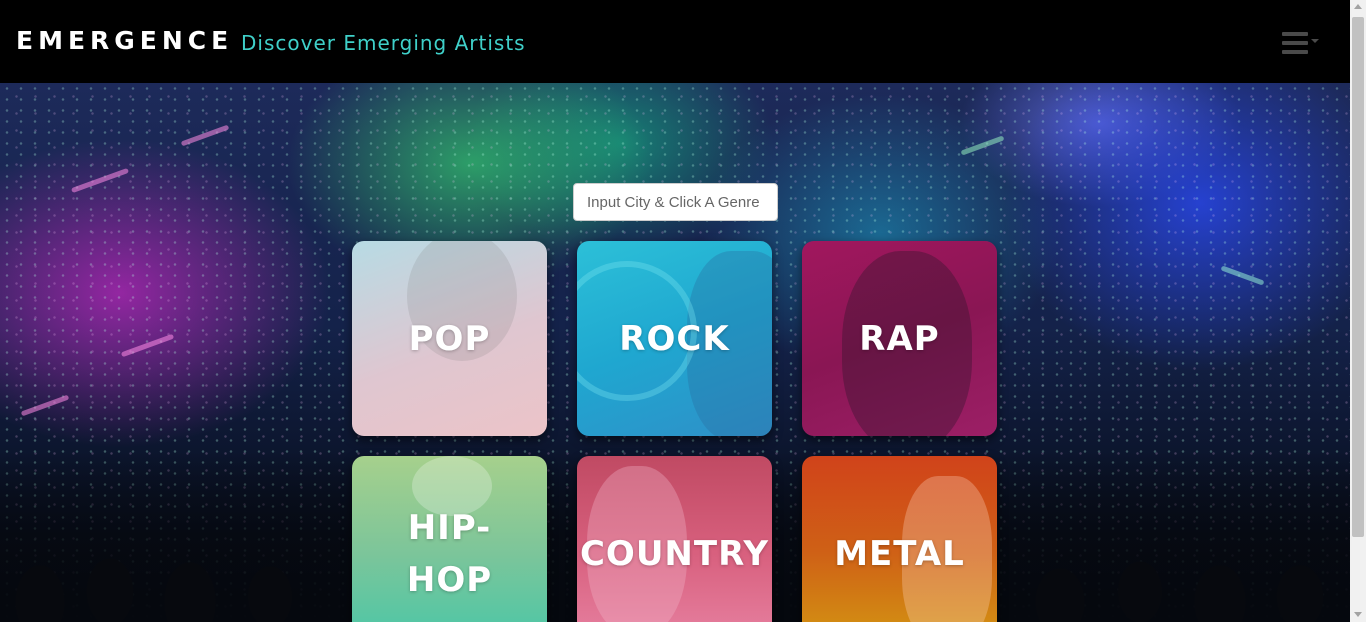 The width and height of the screenshot is (1366, 622). I want to click on city-search-input, so click(675, 202).